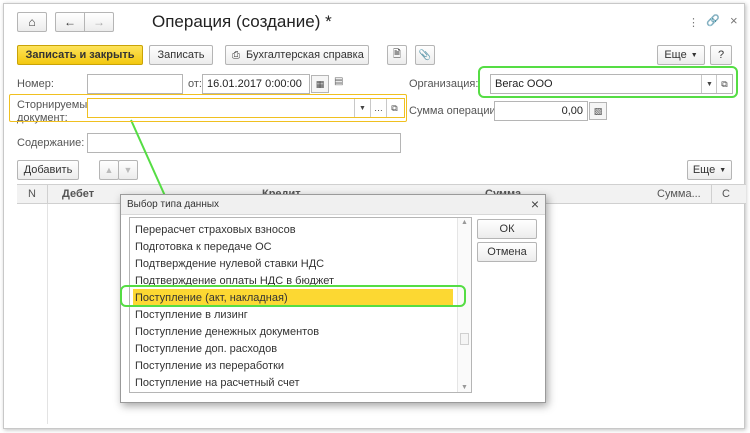  What do you see at coordinates (293, 229) in the screenshot?
I see `list-item: Перерасчет страховых взносов` at bounding box center [293, 229].